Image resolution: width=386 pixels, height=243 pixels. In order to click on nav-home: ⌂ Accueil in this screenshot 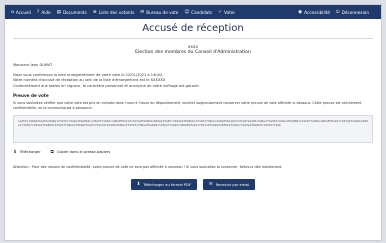, I will do `click(21, 12)`.